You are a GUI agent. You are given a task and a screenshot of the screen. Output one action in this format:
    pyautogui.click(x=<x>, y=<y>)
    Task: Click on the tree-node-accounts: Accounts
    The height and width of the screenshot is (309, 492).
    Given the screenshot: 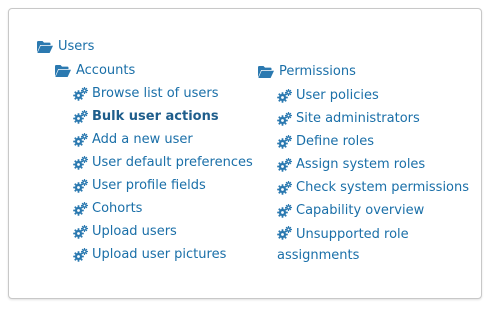 What is the action you would take?
    pyautogui.click(x=95, y=71)
    